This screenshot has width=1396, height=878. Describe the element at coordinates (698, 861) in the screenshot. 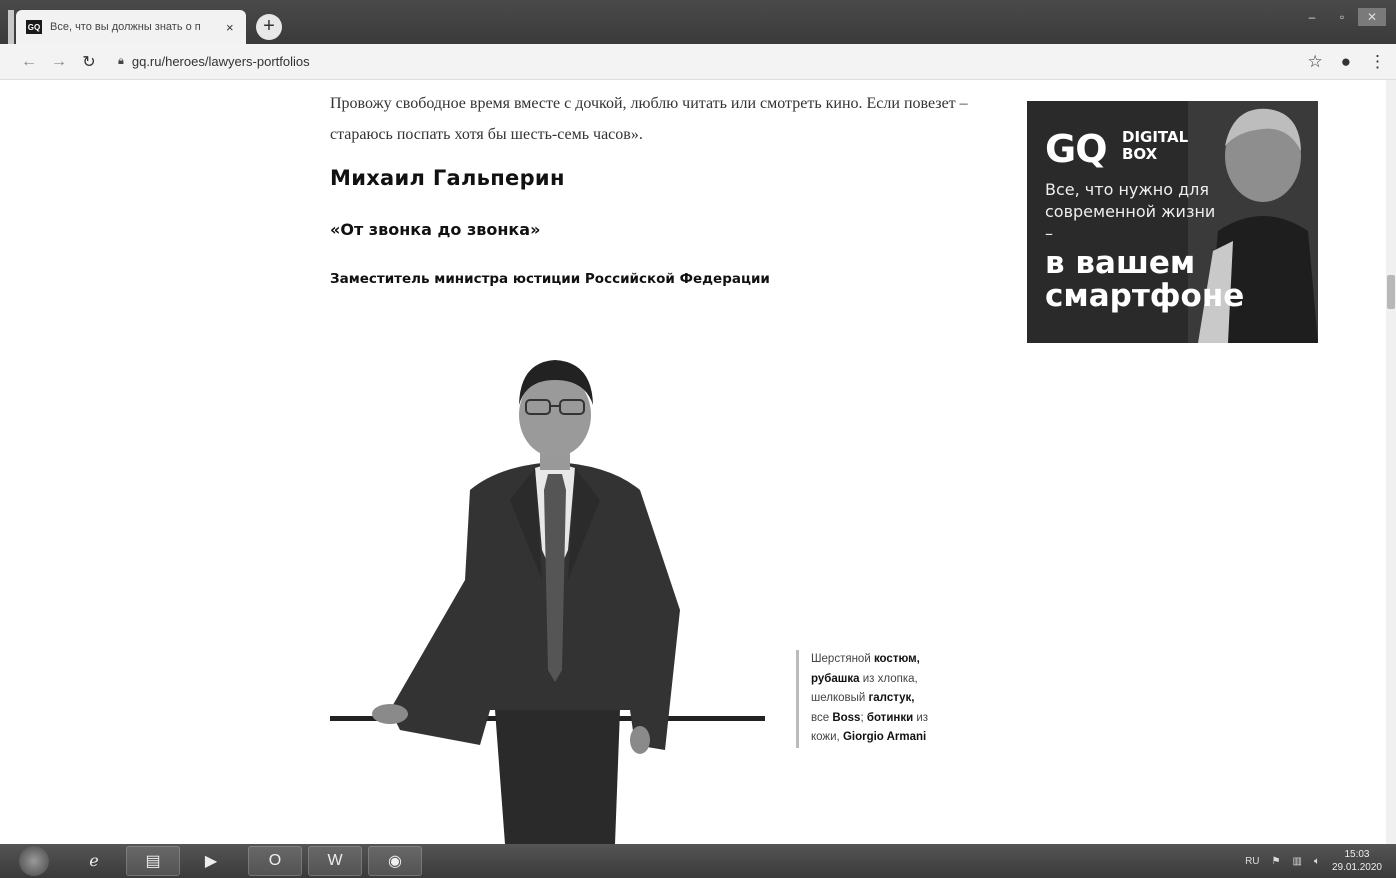

I see `os-taskbar: ℯ ▤ ▶ O W ◉ RU ⚑ ▥ 🔈︎ 15:03 29.01.2020` at that location.